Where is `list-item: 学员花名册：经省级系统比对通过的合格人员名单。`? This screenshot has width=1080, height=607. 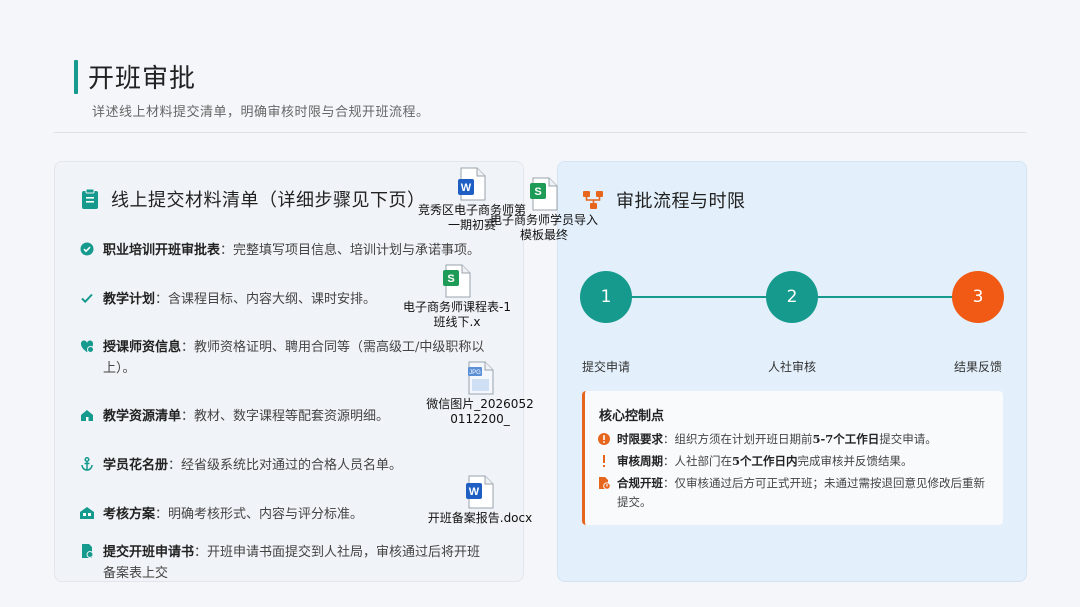
list-item: 学员花名册：经省级系统比对通过的合格人员名单。 is located at coordinates (284, 465).